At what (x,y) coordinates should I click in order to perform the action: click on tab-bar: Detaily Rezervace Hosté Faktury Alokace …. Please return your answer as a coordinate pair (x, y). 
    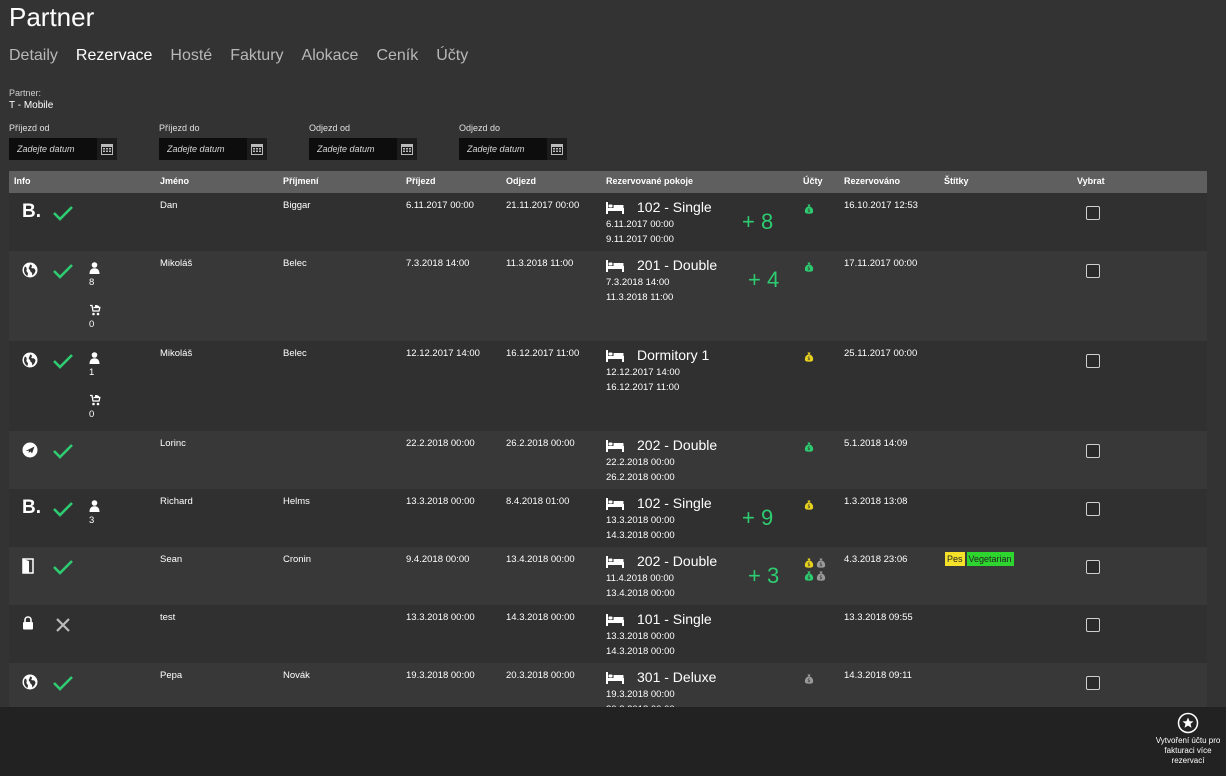
    Looking at the image, I should click on (238, 56).